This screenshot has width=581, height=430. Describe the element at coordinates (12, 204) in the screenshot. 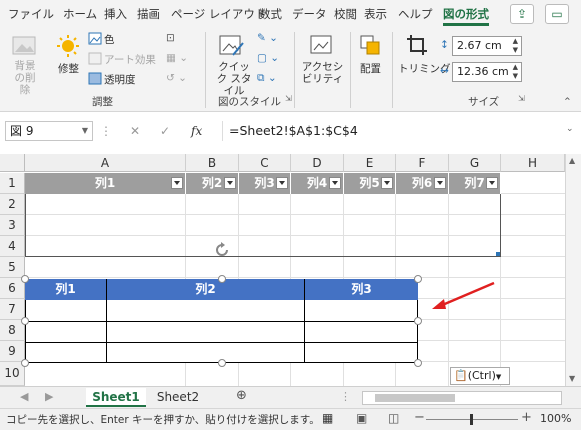

I see `row-header: 2` at that location.